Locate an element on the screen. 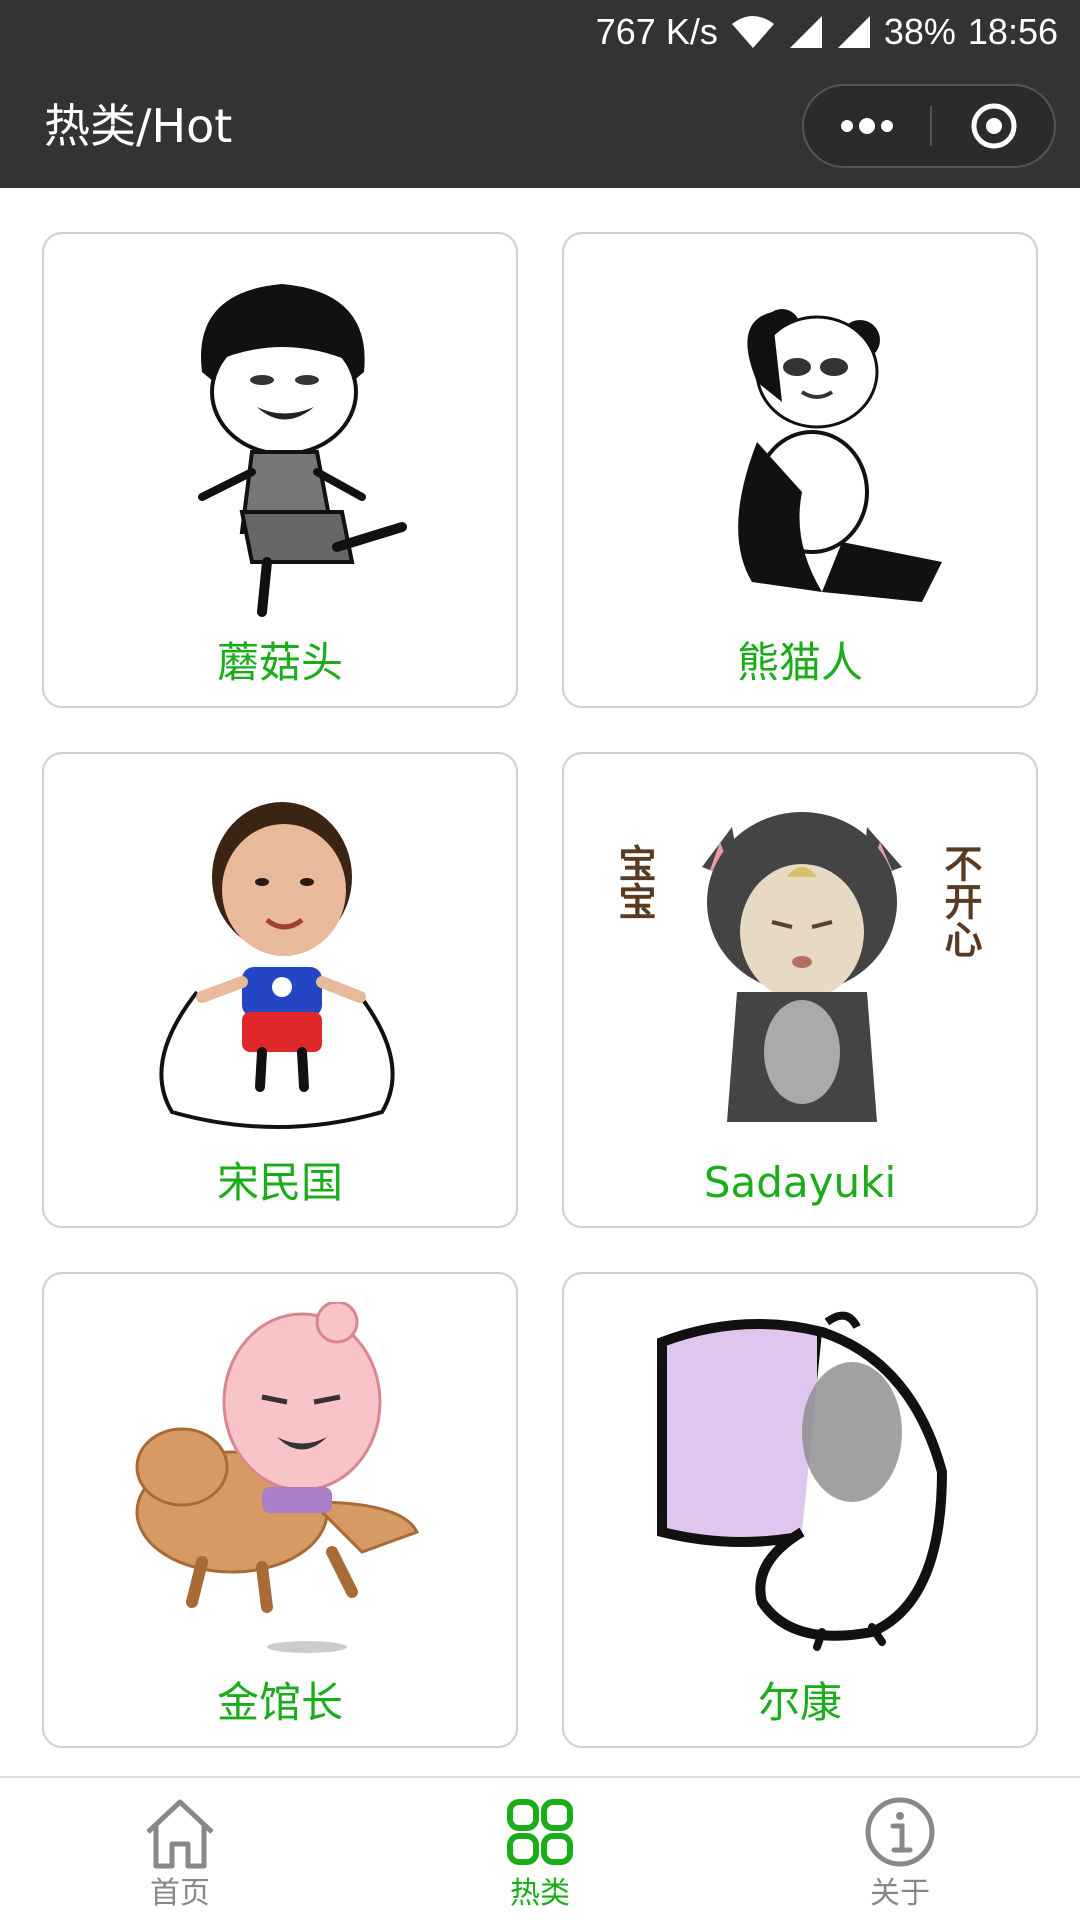 The width and height of the screenshot is (1080, 1920). erkang-sticker-image is located at coordinates (802, 1481).